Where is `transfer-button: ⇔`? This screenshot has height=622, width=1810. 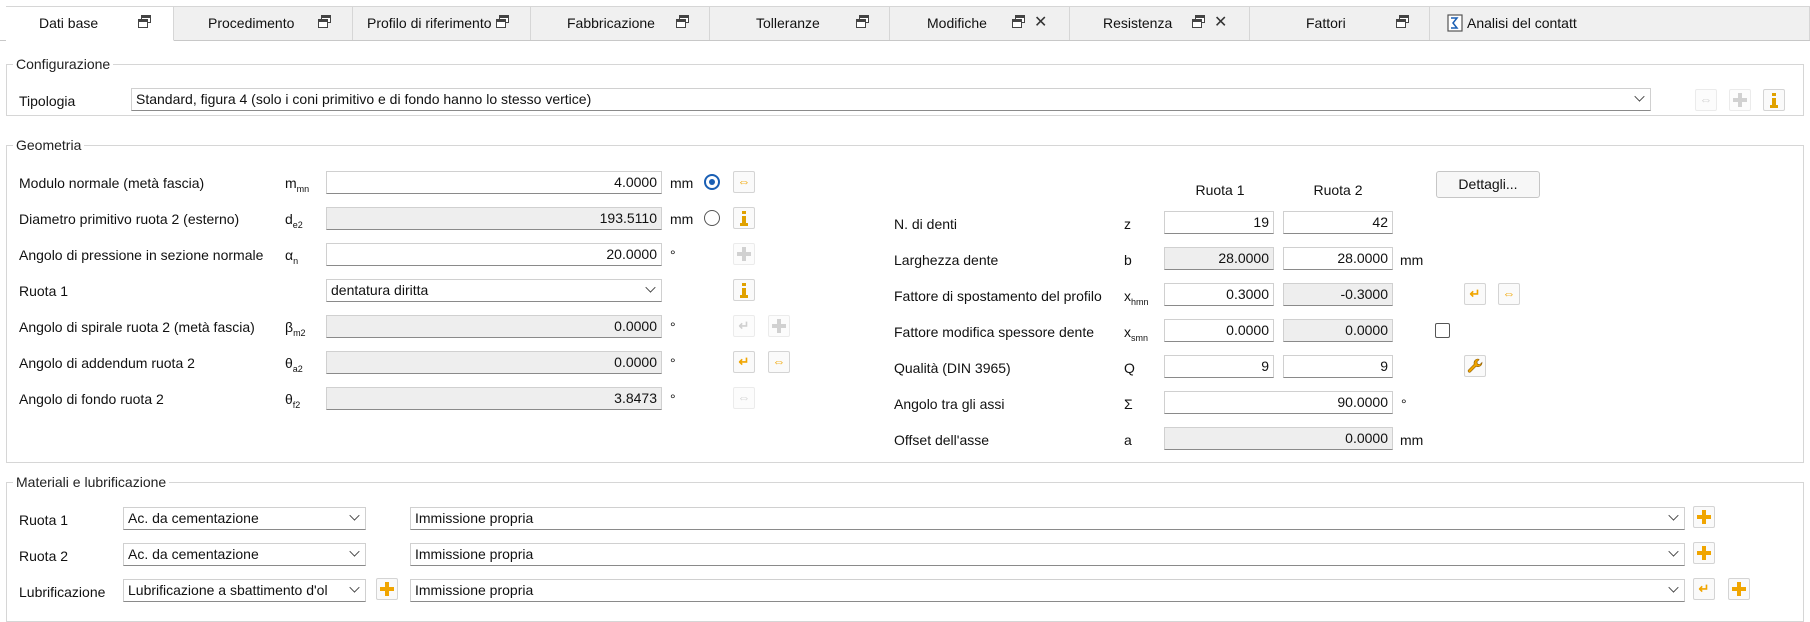
transfer-button: ⇔ is located at coordinates (1706, 100).